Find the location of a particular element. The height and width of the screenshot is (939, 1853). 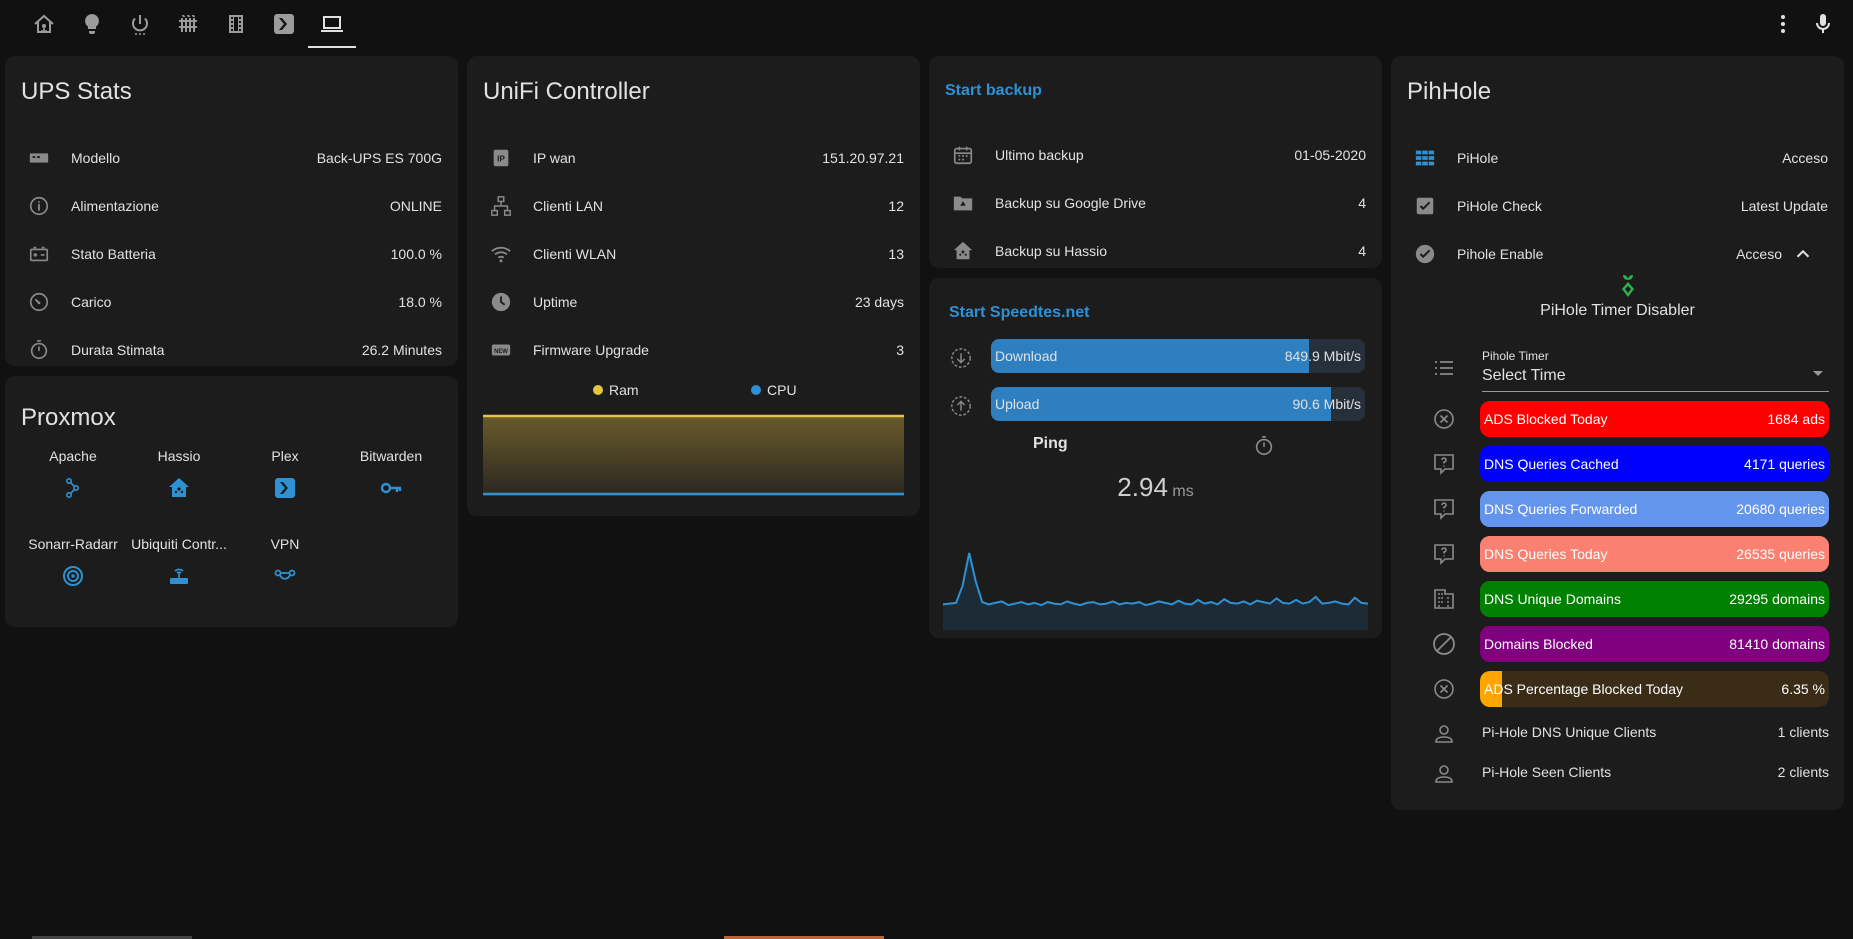

row-value: 12 is located at coordinates (896, 206).